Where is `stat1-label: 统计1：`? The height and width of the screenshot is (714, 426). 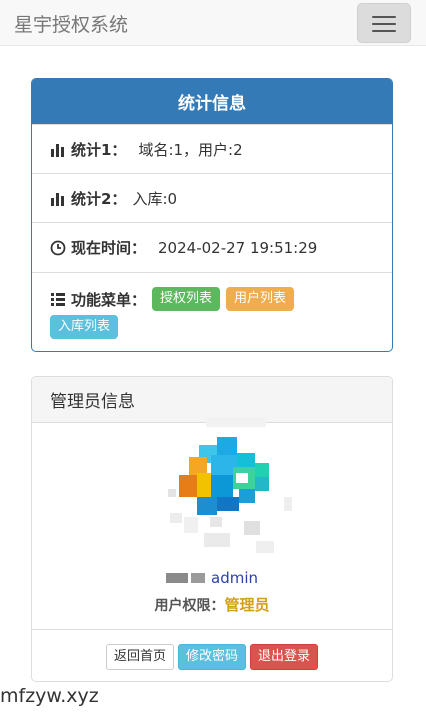 stat1-label: 统计1： is located at coordinates (99, 150).